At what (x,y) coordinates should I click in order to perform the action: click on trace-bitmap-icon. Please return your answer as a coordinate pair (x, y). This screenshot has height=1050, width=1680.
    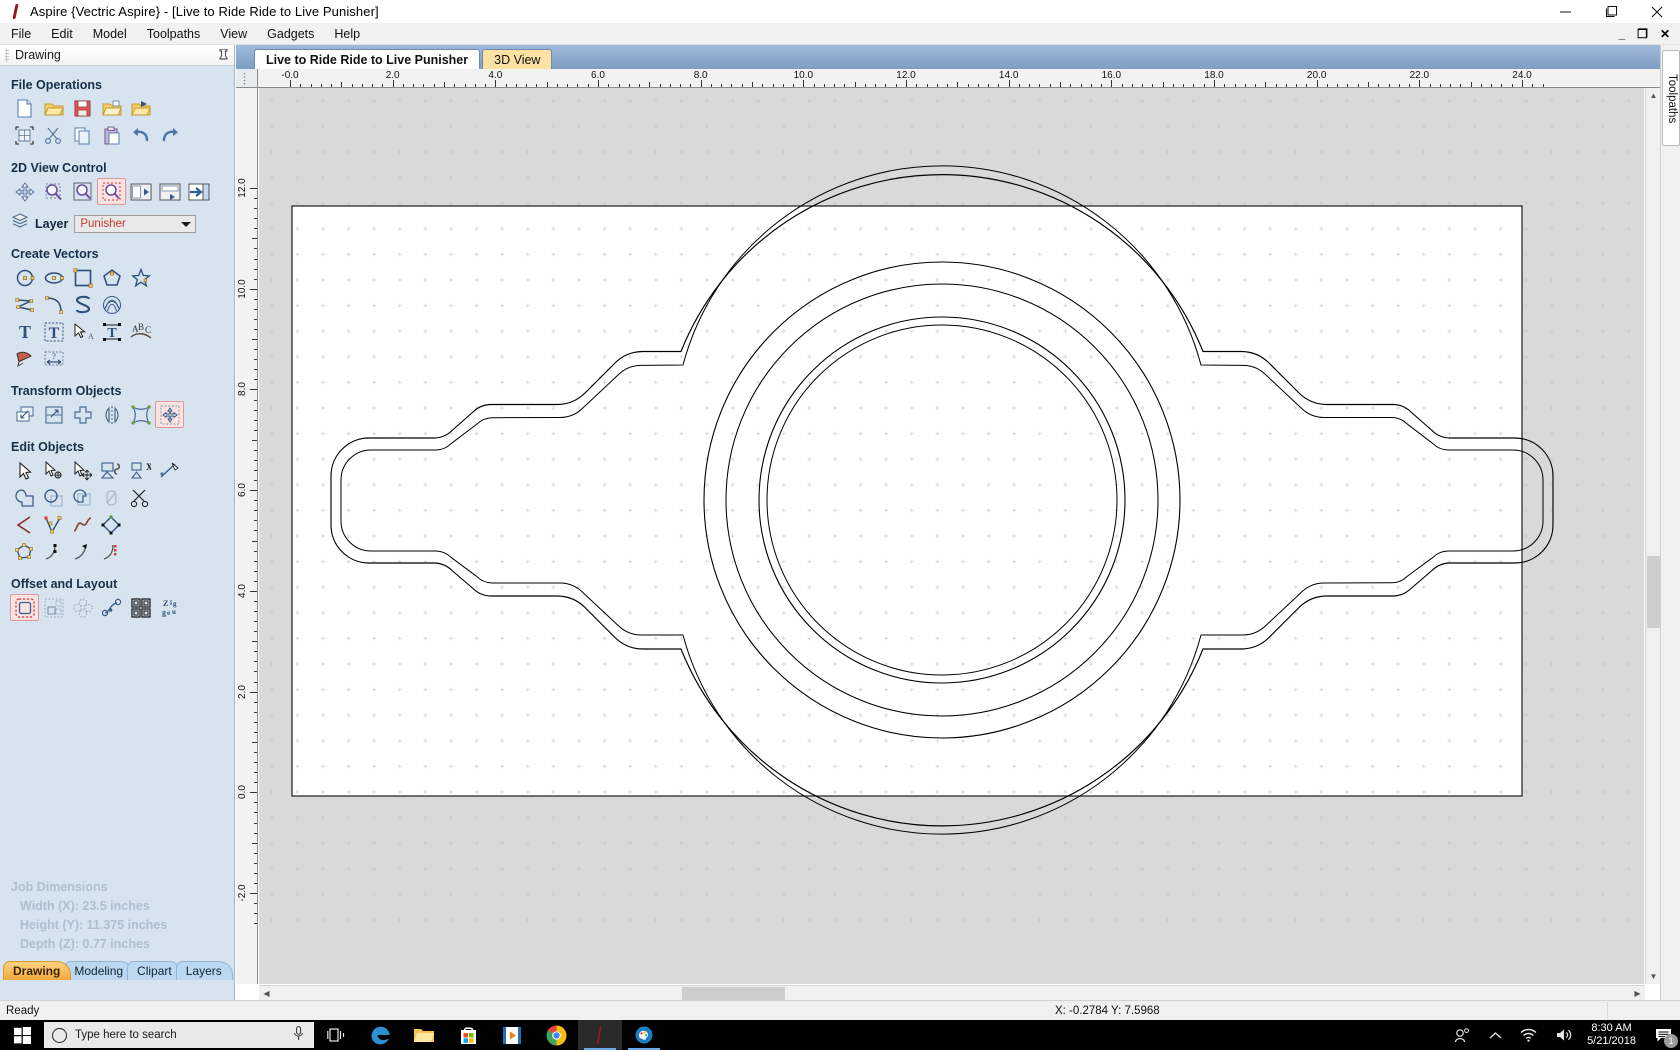
    Looking at the image, I should click on (24, 358).